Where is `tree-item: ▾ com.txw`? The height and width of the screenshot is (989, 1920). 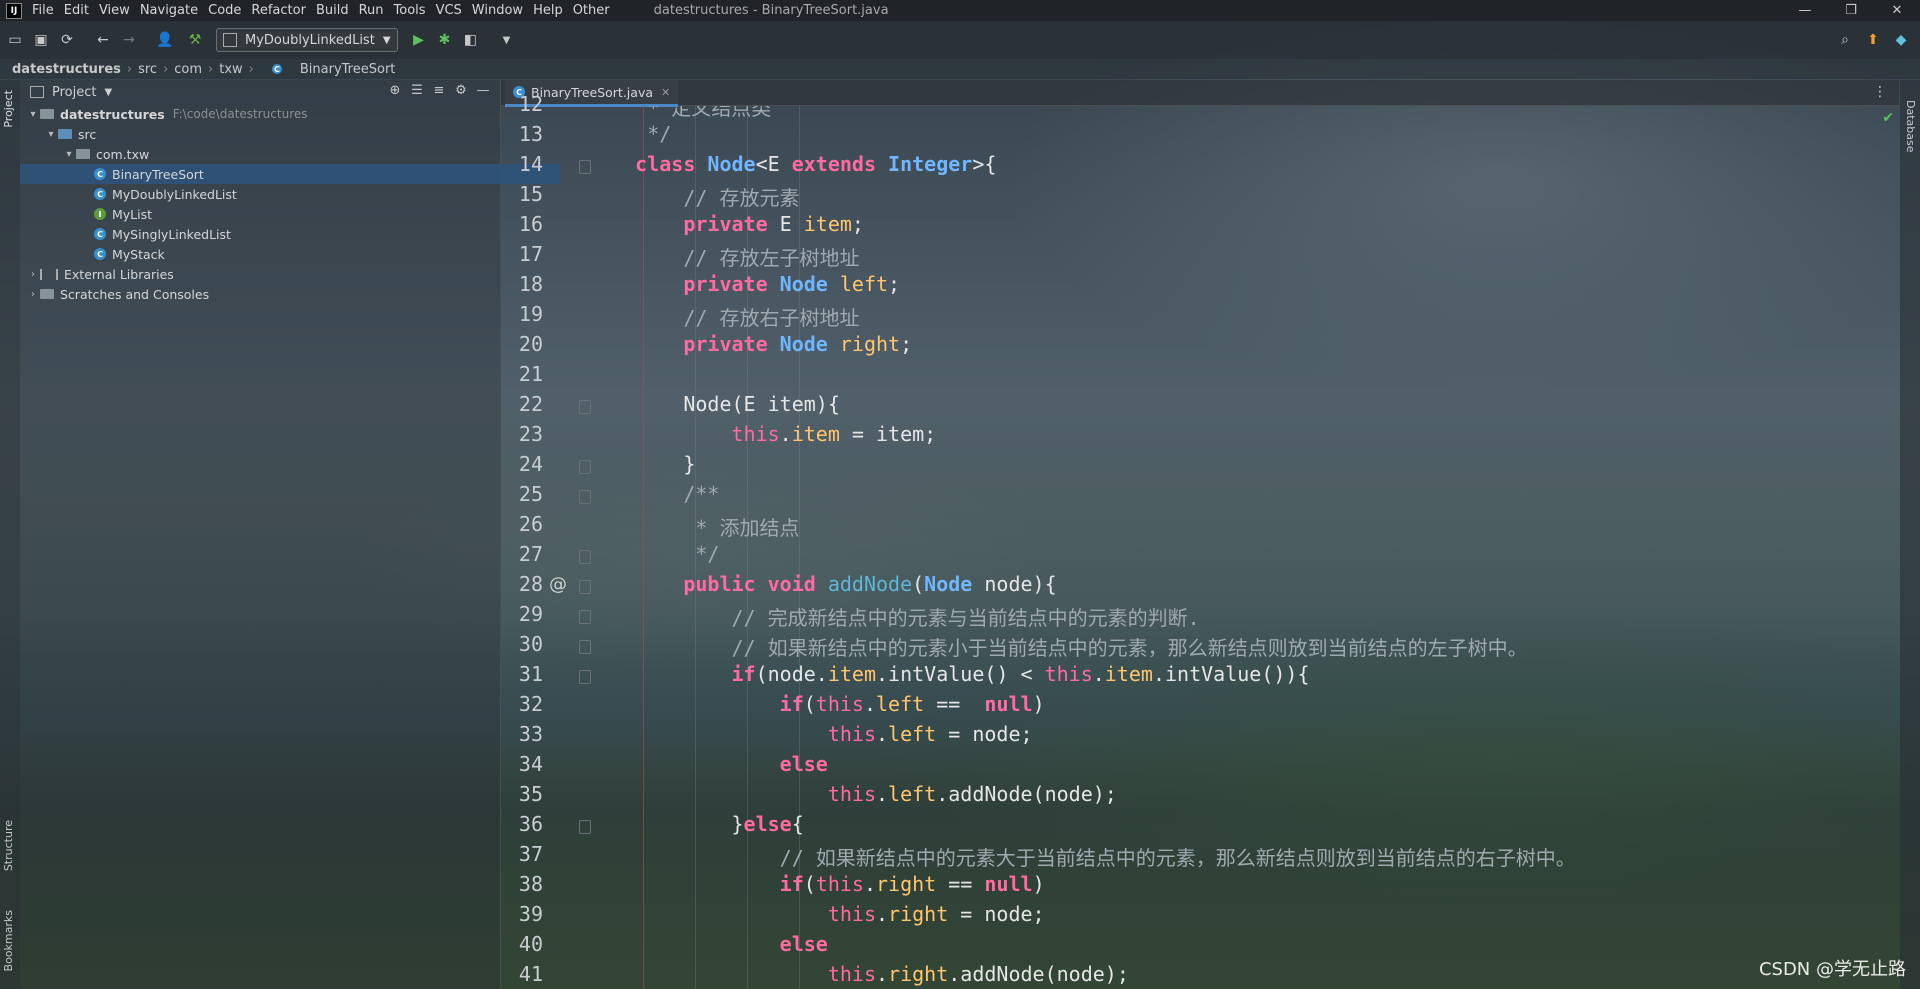
tree-item: ▾ com.txw is located at coordinates (281, 154).